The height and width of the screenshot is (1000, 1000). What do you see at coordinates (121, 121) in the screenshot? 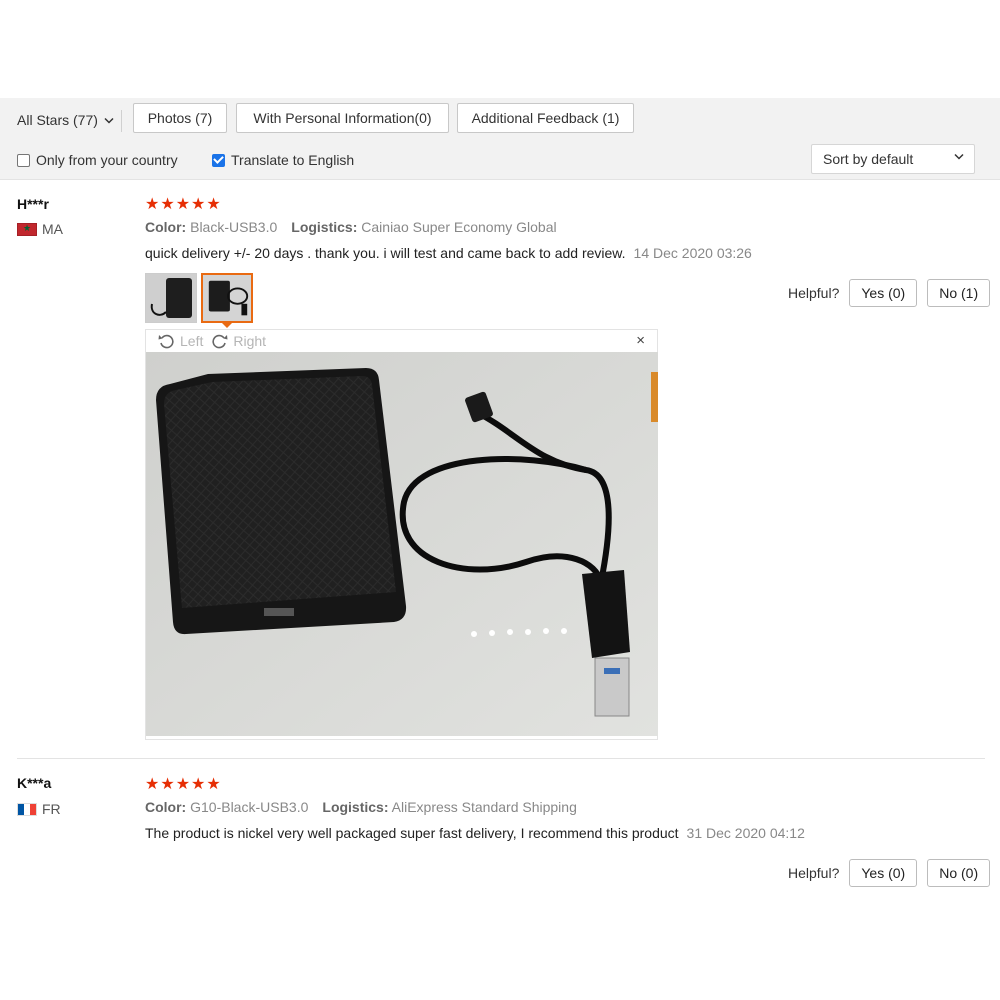
I see `filter-separator` at bounding box center [121, 121].